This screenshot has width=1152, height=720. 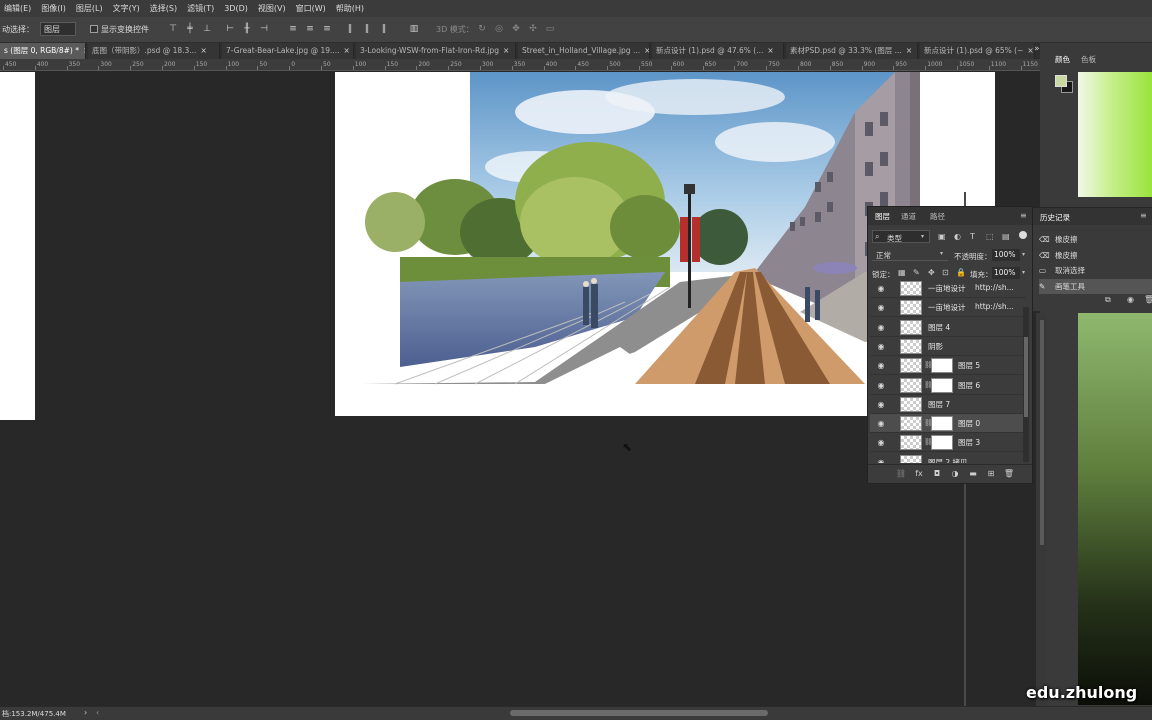 What do you see at coordinates (1006, 255) in the screenshot?
I see `opacity-input: 100%` at bounding box center [1006, 255].